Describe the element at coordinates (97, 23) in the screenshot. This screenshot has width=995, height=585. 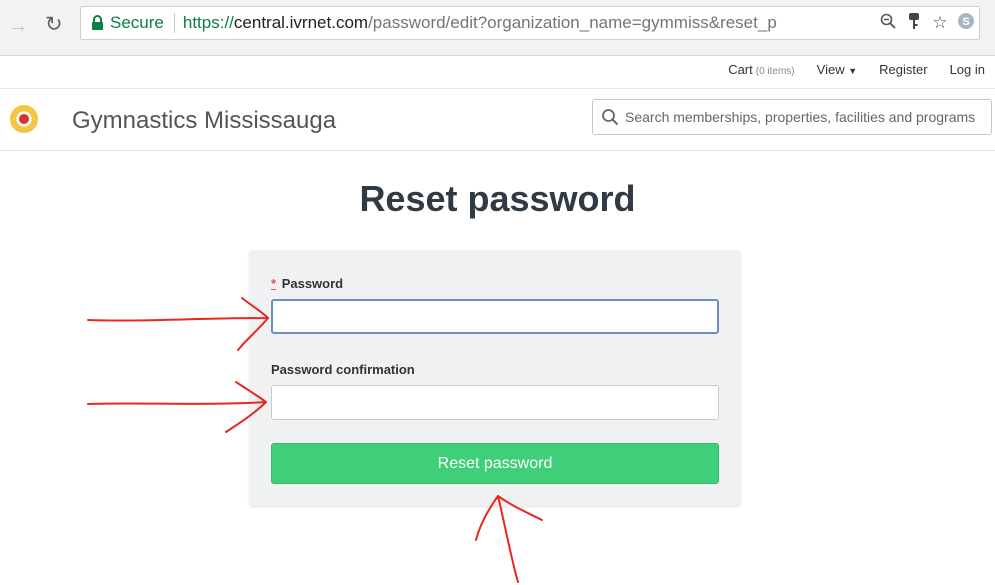
I see `lock-icon` at that location.